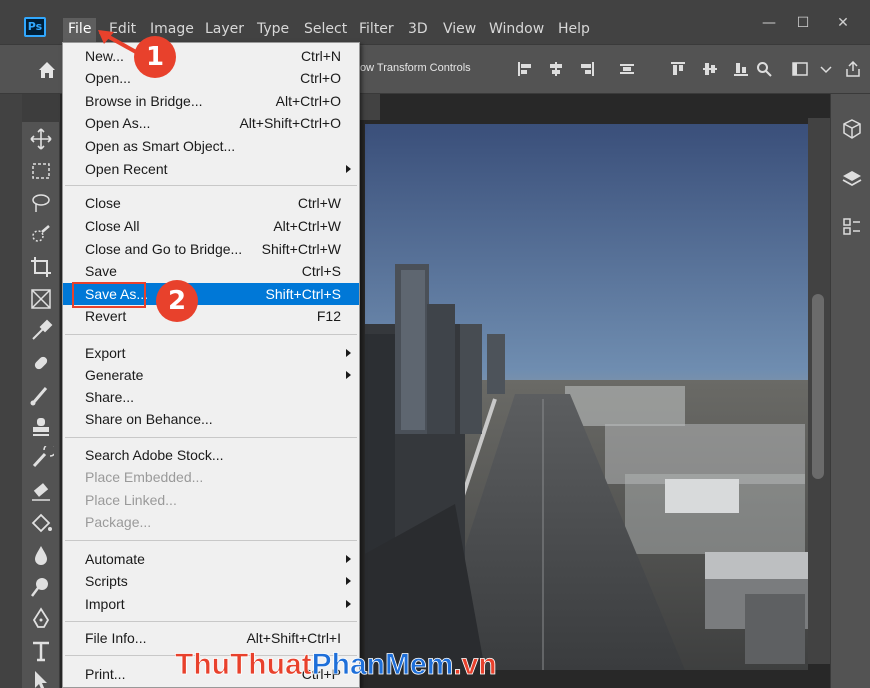 The width and height of the screenshot is (870, 688). What do you see at coordinates (211, 375) in the screenshot?
I see `menu-item-generate: Generate` at bounding box center [211, 375].